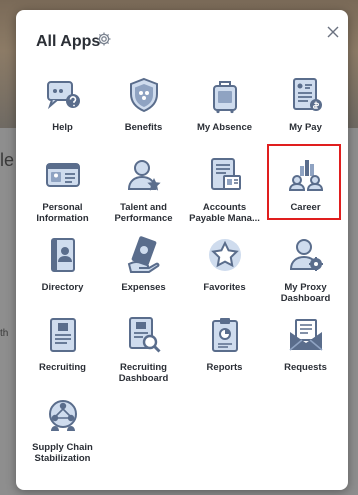  I want to click on app-tile-recruiting: Recruiting, so click(62, 348).